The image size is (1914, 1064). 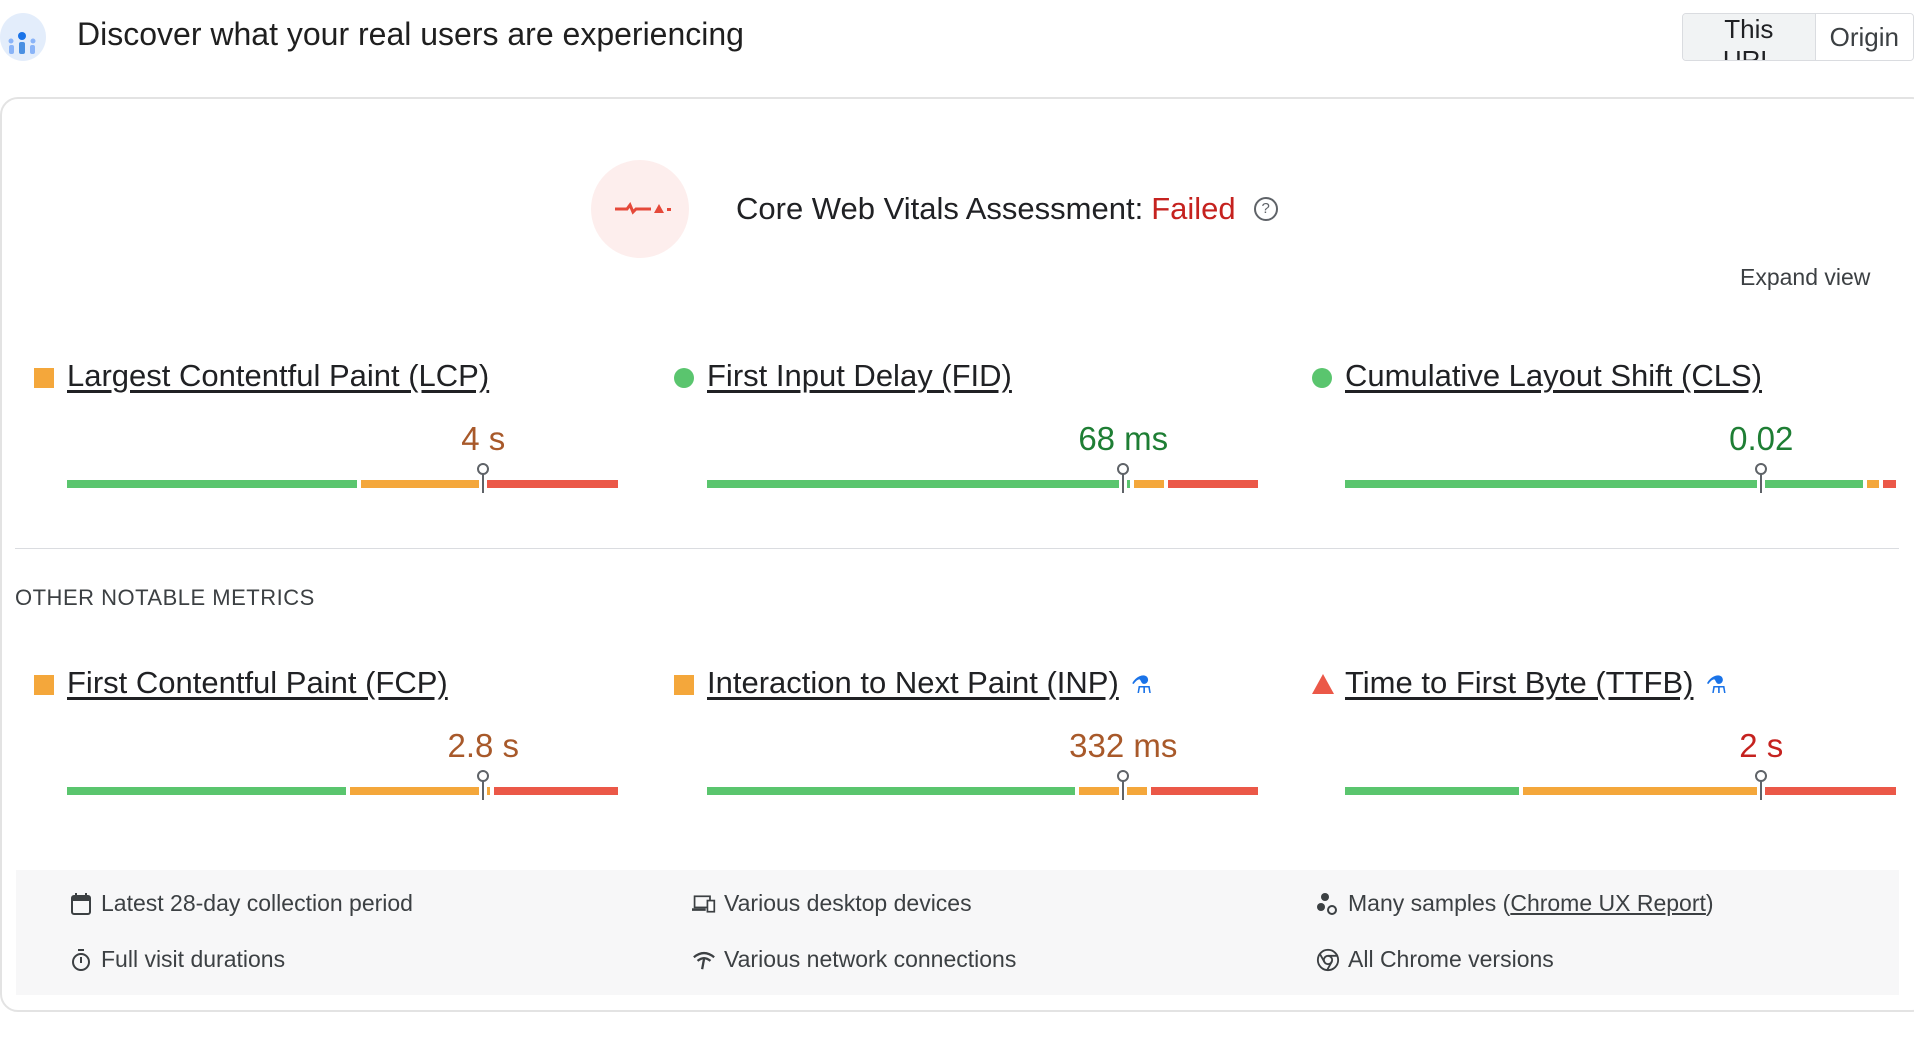 What do you see at coordinates (483, 438) in the screenshot?
I see `metric-value: 4 s` at bounding box center [483, 438].